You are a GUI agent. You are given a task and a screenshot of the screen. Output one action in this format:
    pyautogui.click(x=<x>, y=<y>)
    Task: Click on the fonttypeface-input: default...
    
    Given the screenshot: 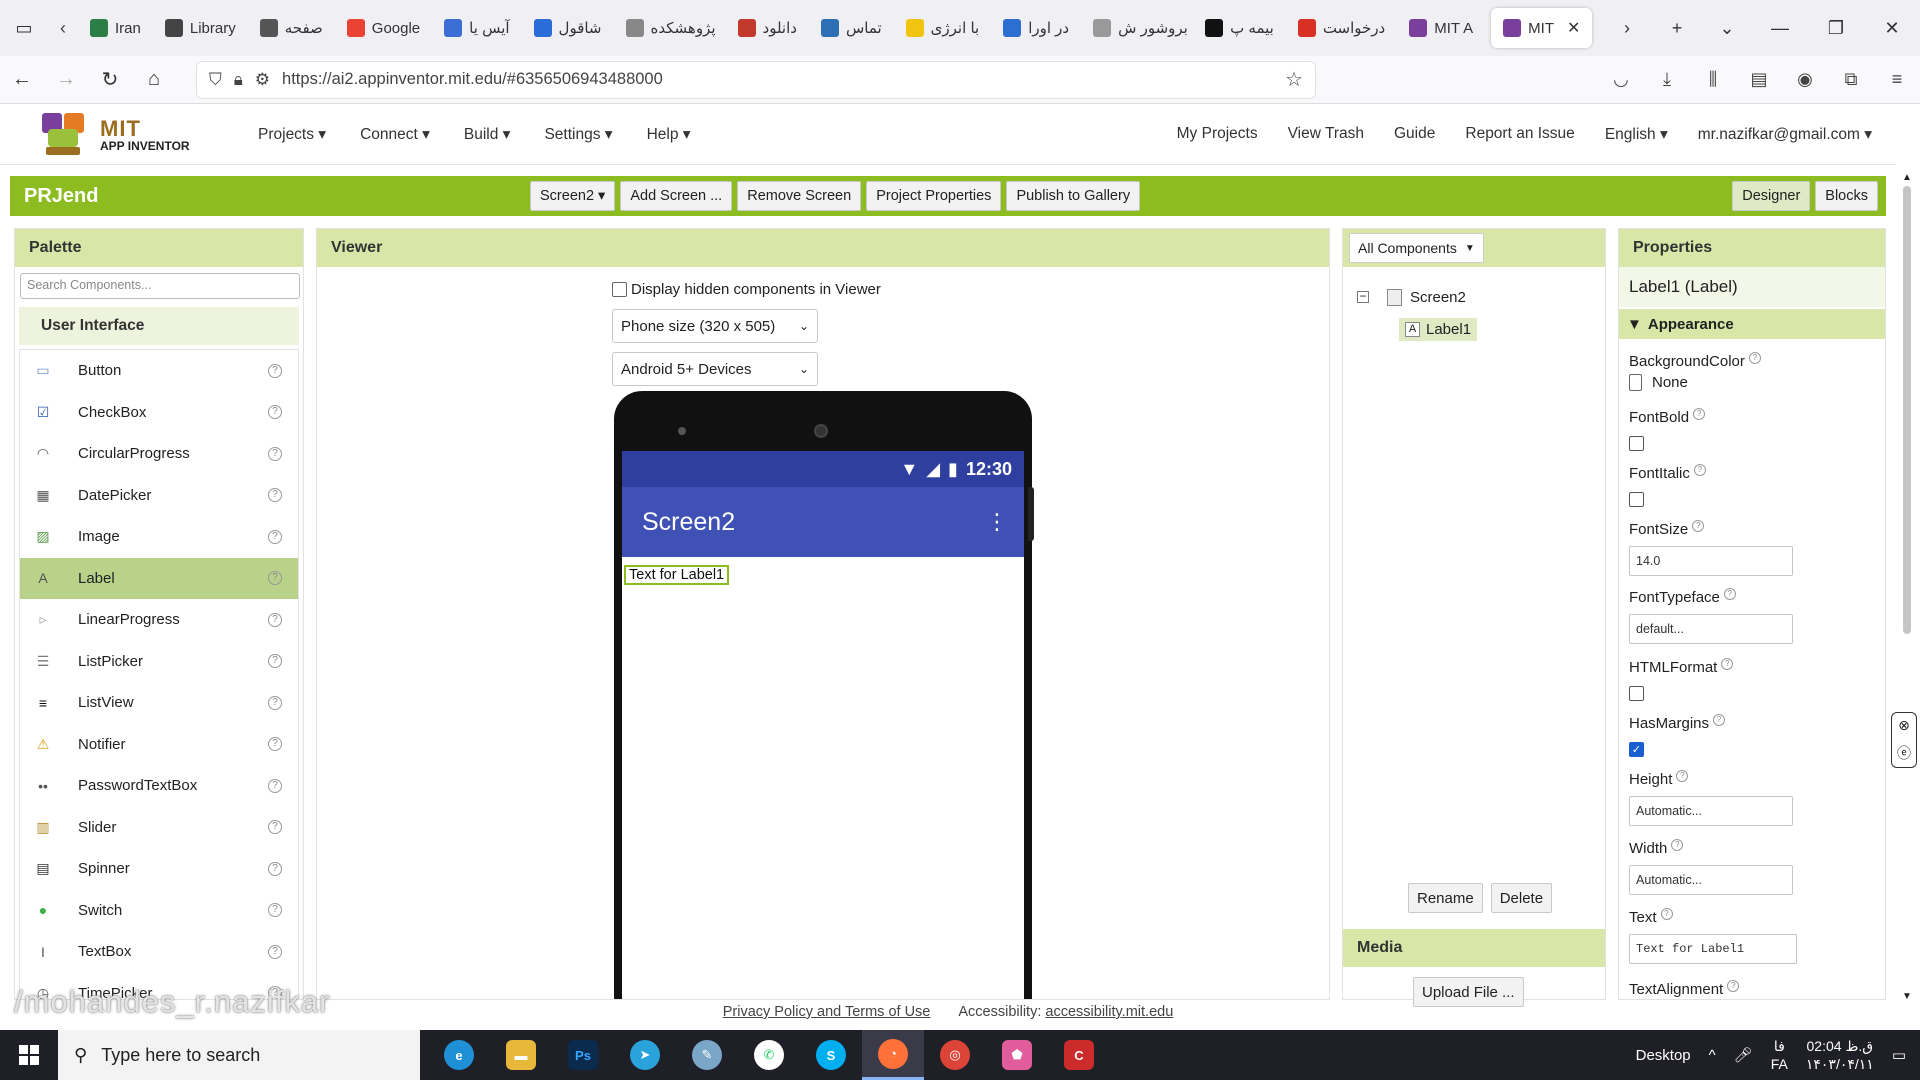 What is the action you would take?
    pyautogui.click(x=1711, y=629)
    